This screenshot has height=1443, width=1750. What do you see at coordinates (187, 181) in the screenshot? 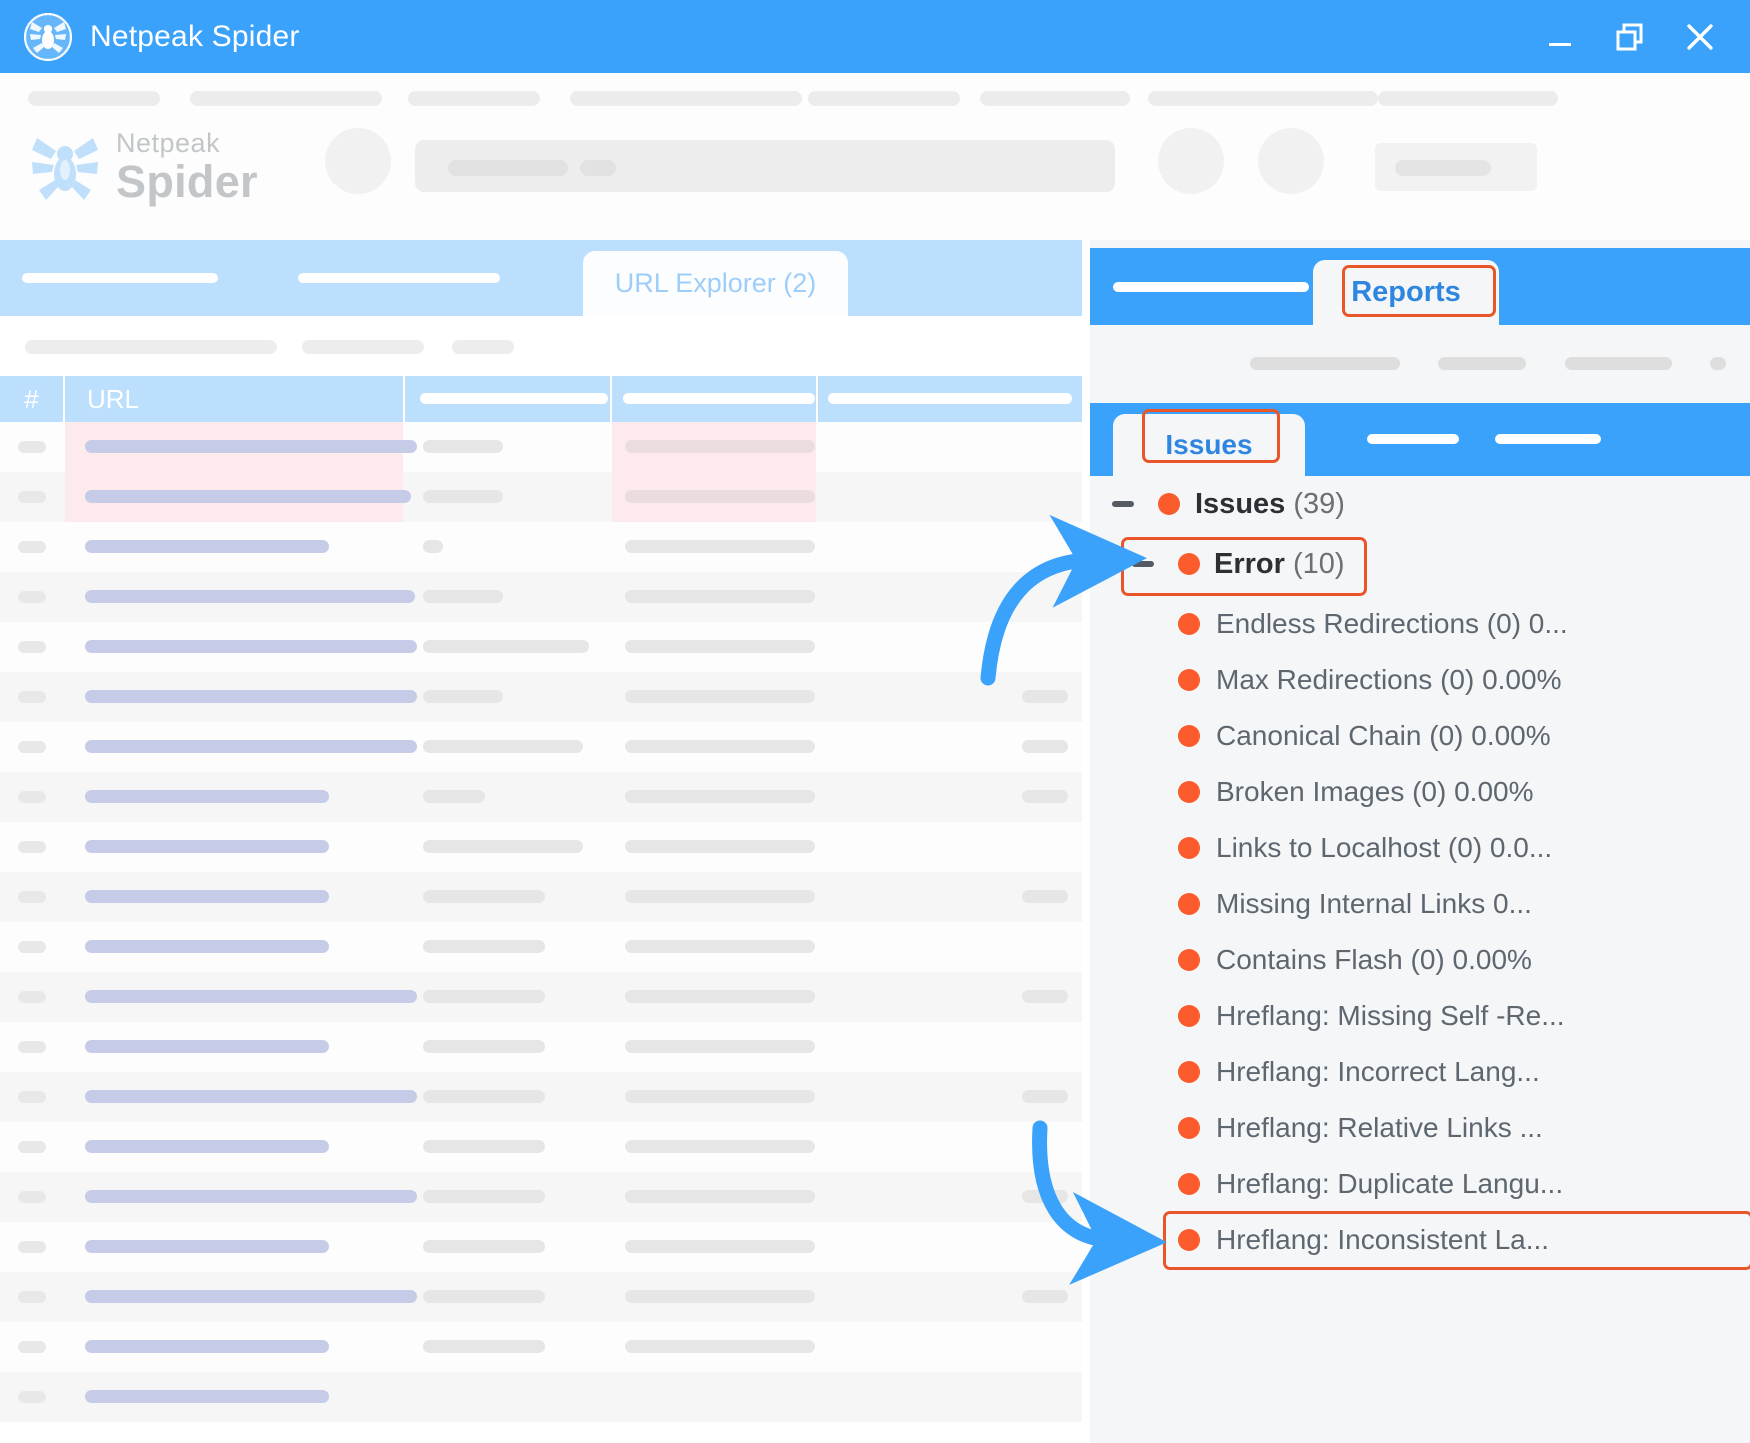
I see `brand-name-bottom: Spider` at bounding box center [187, 181].